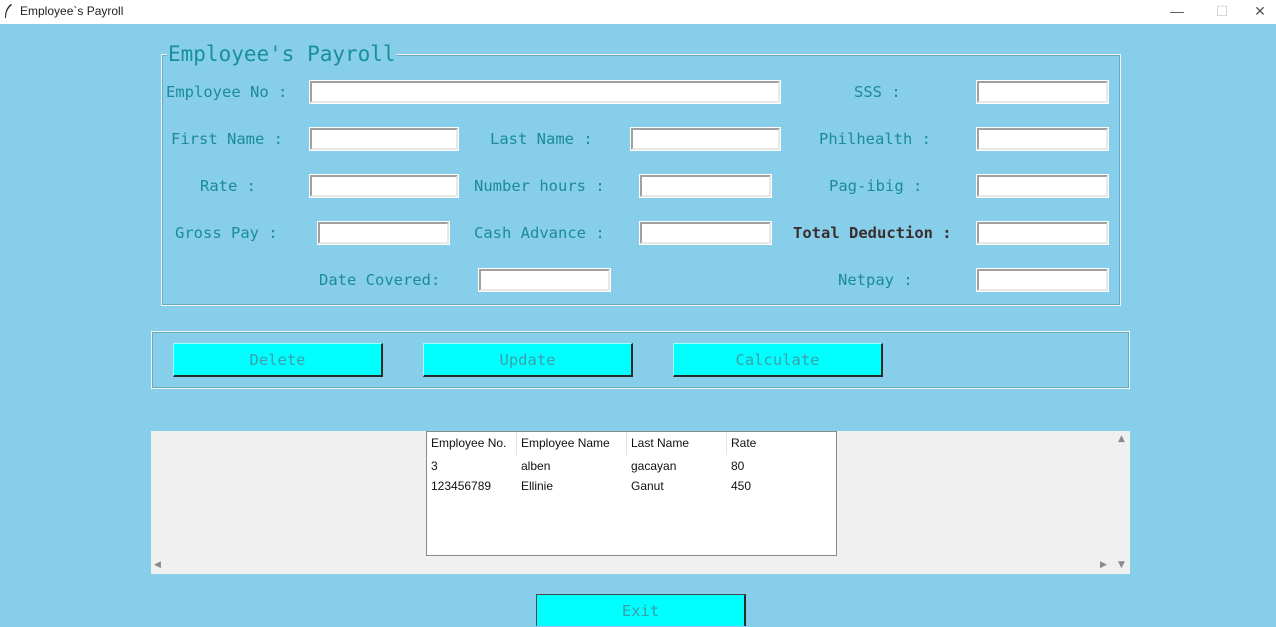 The image size is (1276, 627). What do you see at coordinates (572, 443) in the screenshot?
I see `column-header-employee-name: Employee Name` at bounding box center [572, 443].